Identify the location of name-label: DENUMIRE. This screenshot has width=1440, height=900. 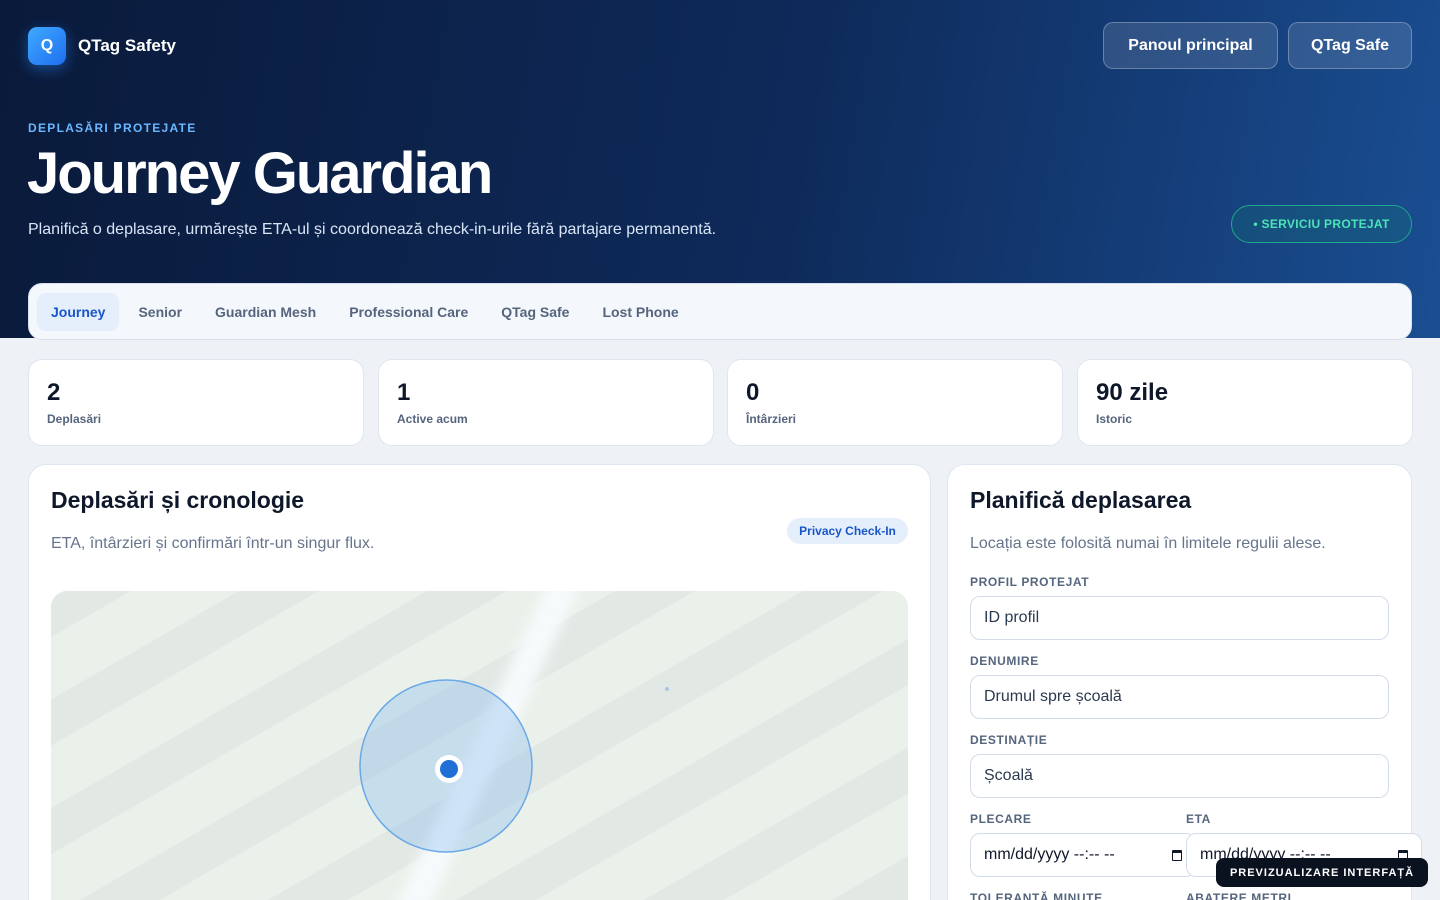
(1004, 661).